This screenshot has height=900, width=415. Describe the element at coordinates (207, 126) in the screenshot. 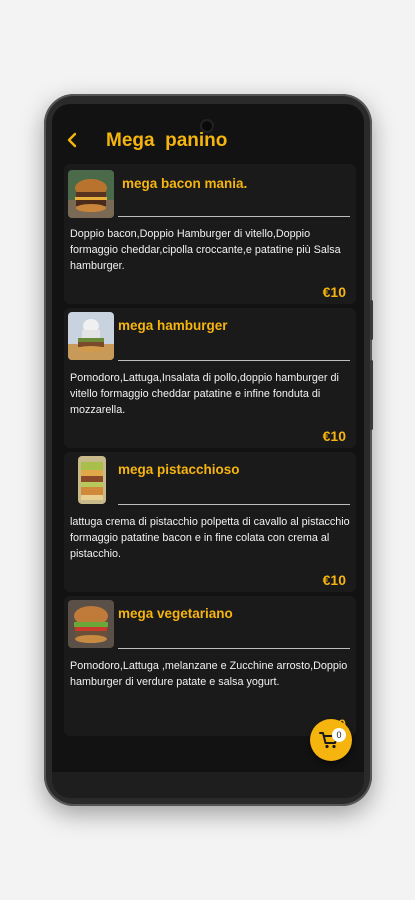

I see `front-camera` at that location.